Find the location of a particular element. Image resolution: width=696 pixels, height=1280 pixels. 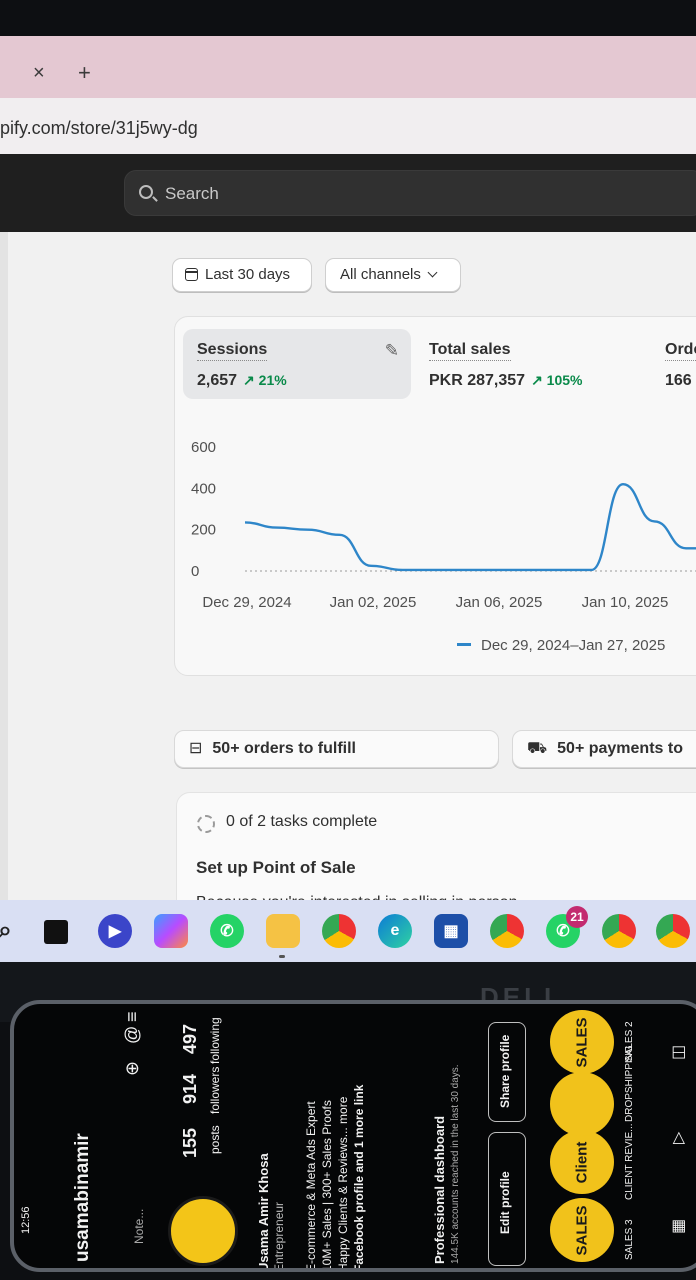

task-view-icon is located at coordinates (56, 932).